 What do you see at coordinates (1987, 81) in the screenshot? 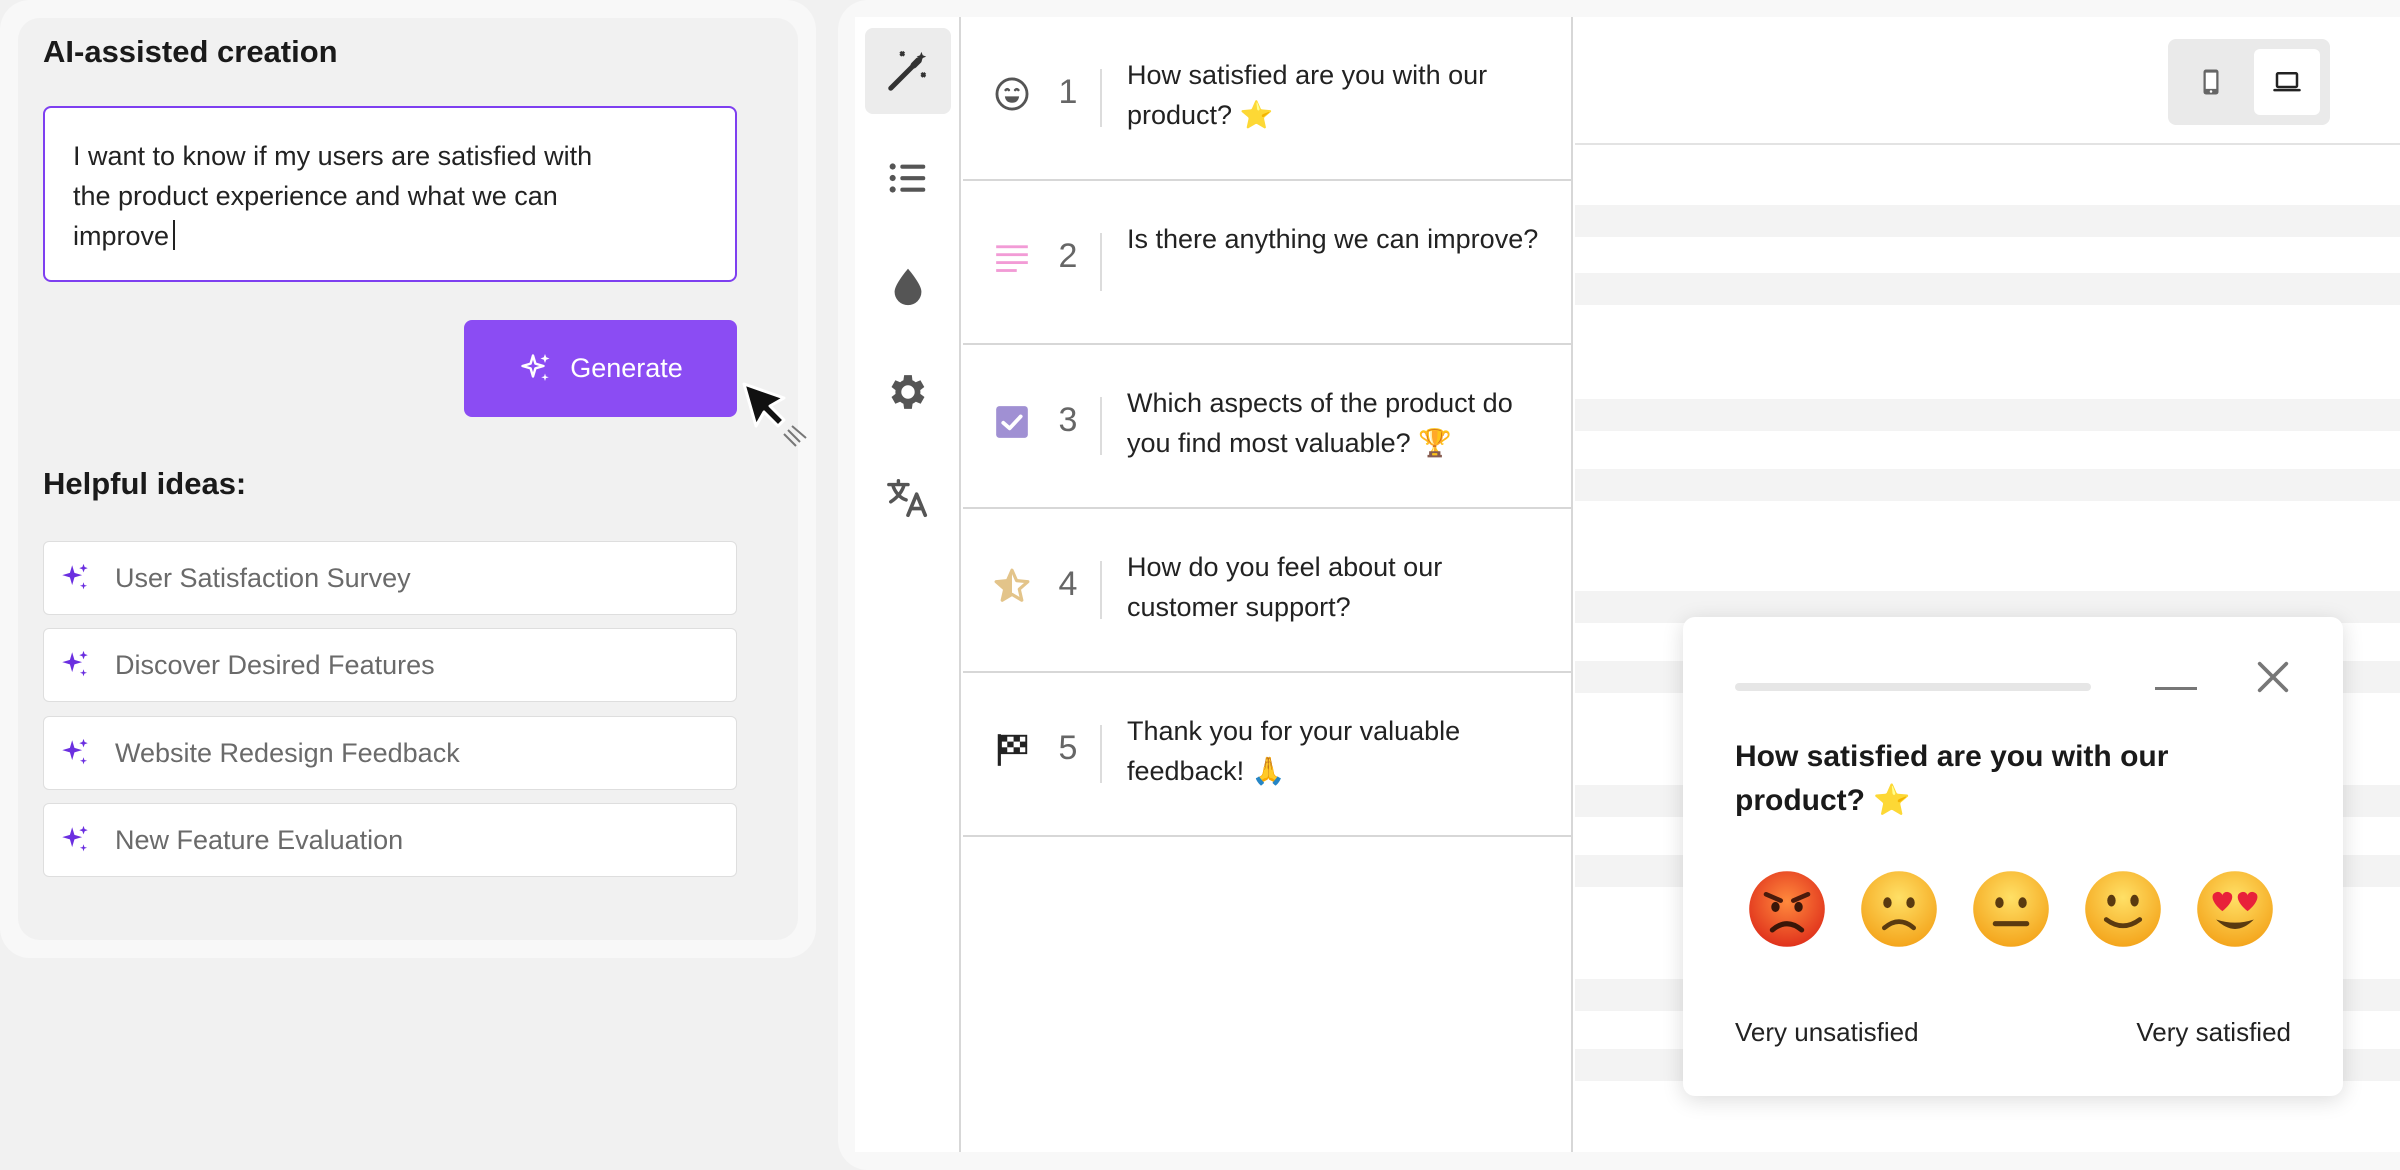
I see `preview-header` at bounding box center [1987, 81].